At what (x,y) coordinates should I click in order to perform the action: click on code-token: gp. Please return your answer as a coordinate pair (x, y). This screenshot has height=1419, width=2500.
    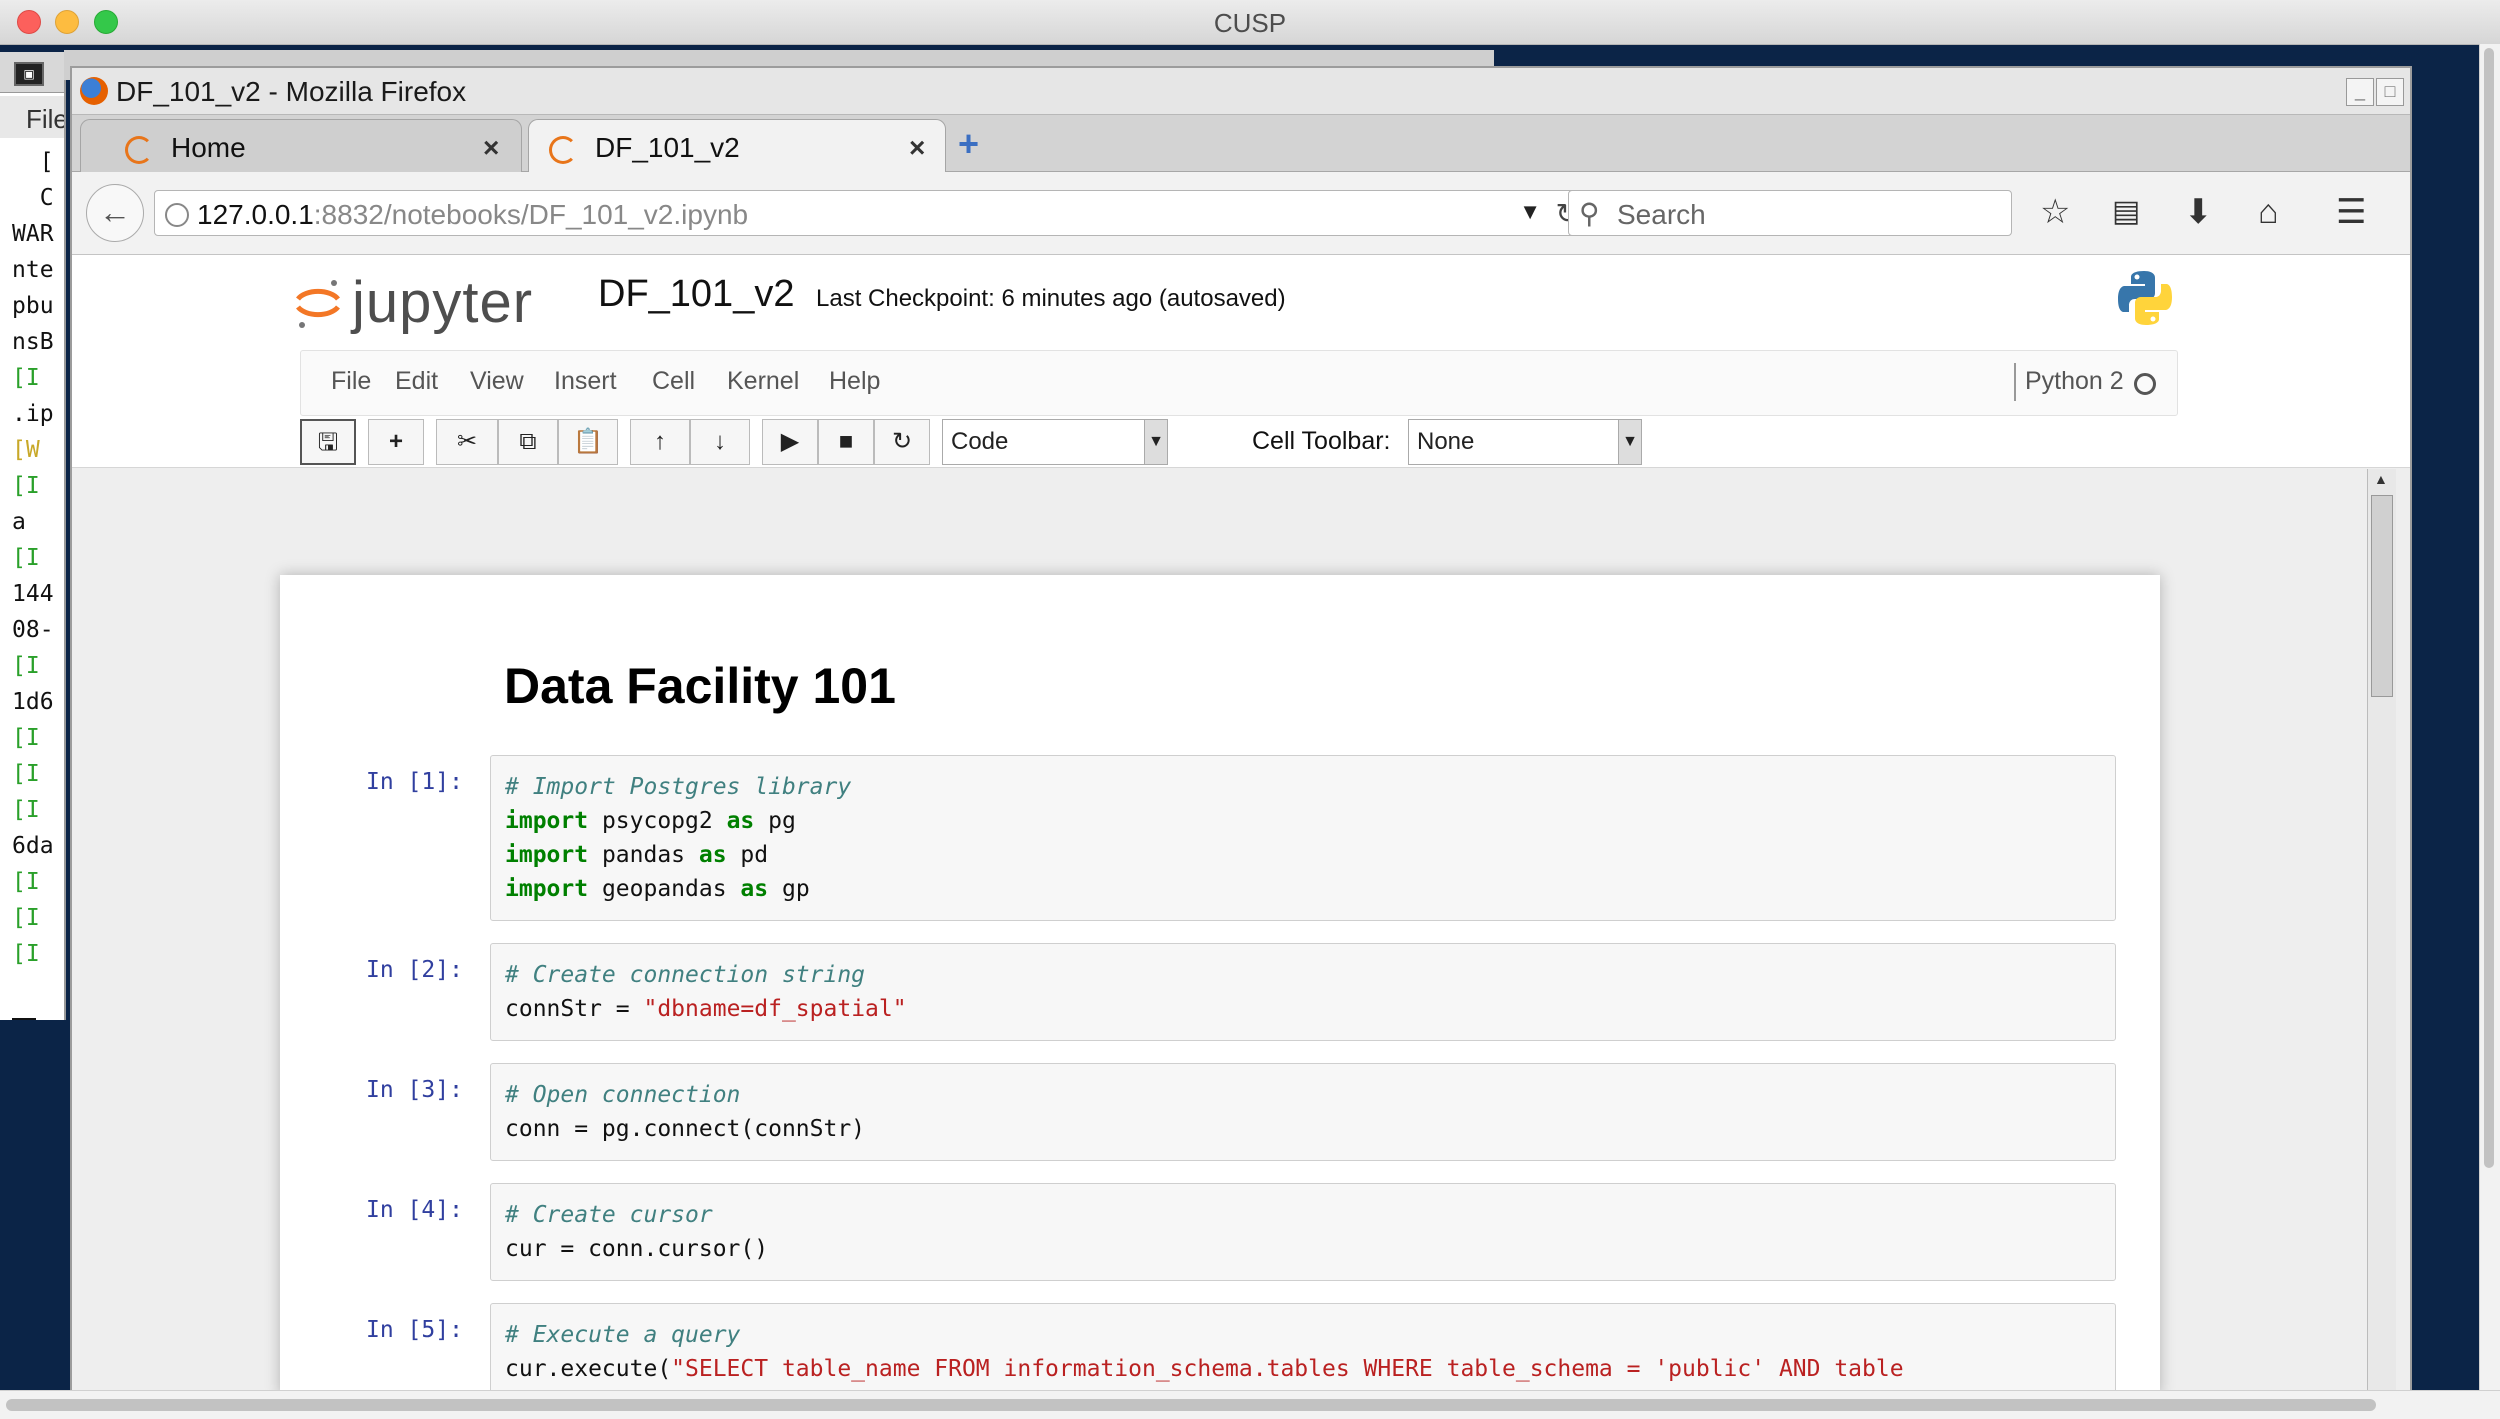
    Looking at the image, I should click on (789, 889).